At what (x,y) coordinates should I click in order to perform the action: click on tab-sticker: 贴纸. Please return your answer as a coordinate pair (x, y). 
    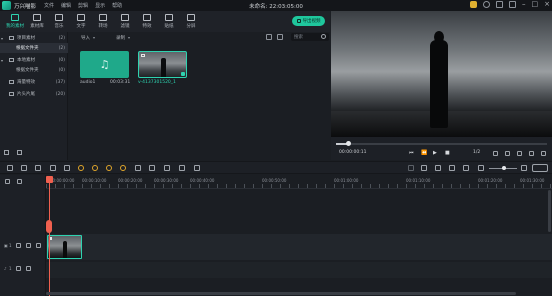
    Looking at the image, I should click on (169, 21).